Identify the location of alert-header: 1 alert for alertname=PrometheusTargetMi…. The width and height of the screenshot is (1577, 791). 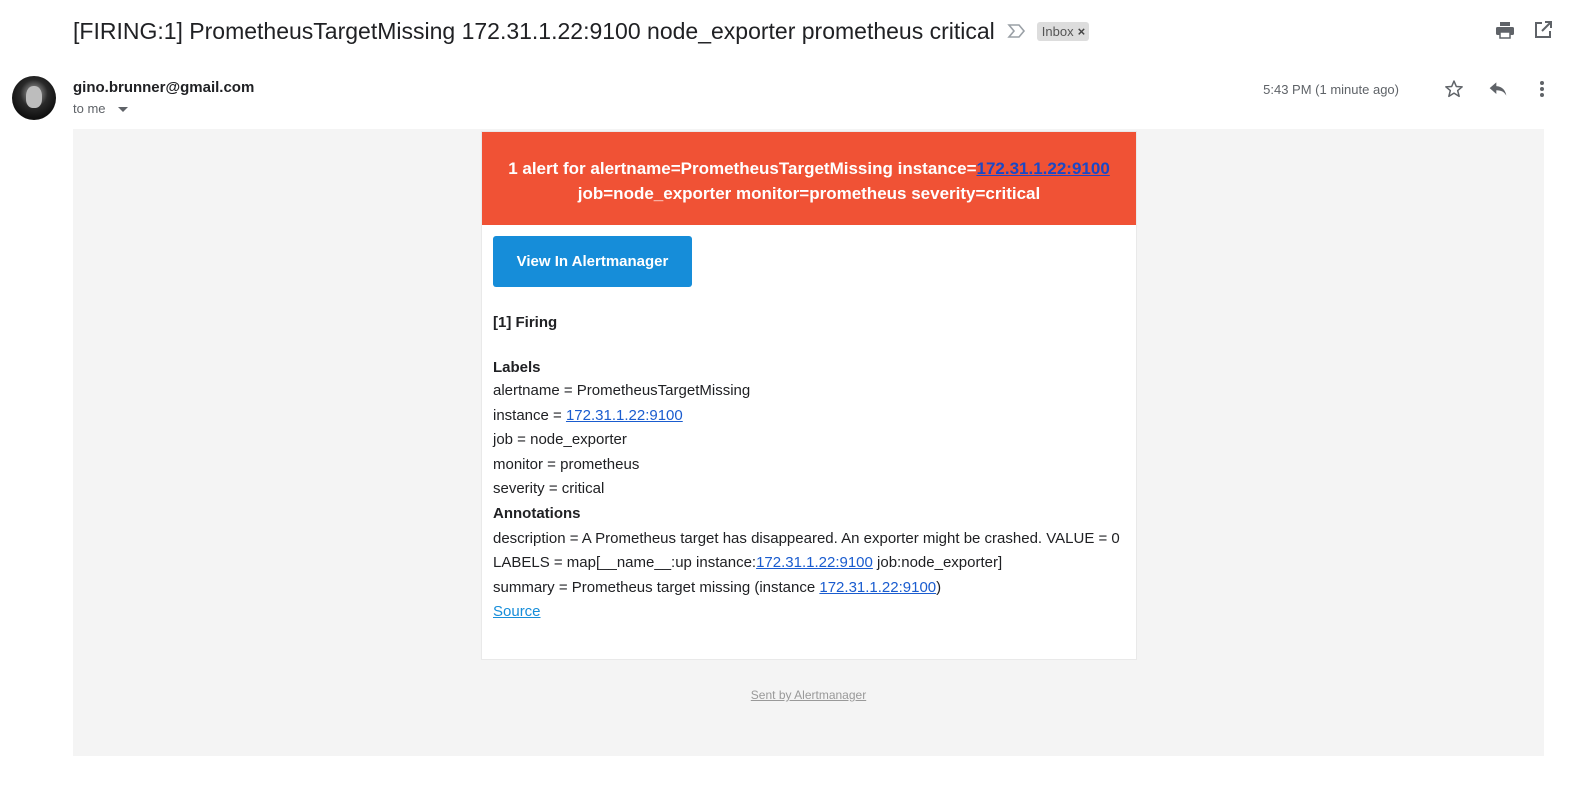
(809, 178).